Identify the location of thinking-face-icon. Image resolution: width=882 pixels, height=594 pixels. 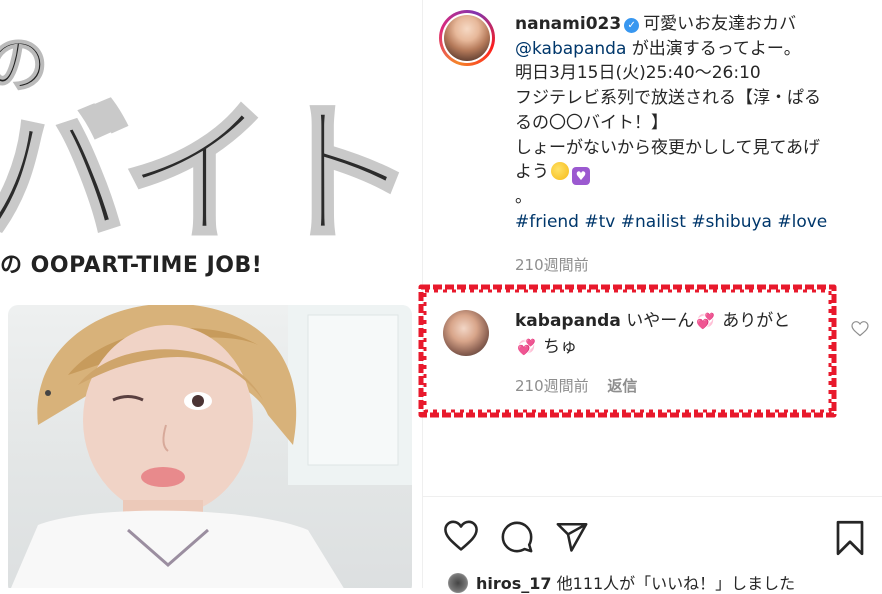
(560, 171).